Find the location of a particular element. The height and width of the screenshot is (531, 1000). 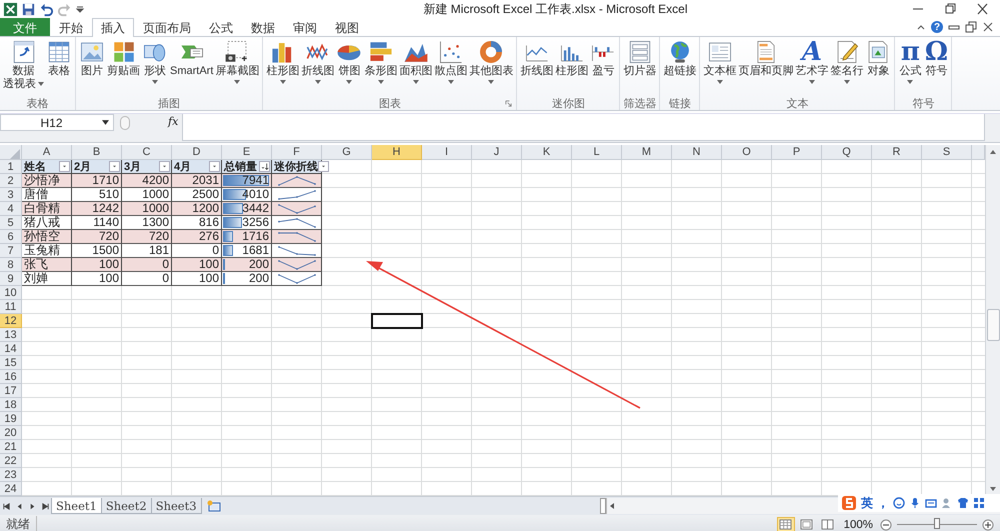

ribbon-button: 页眉和页脚 is located at coordinates (765, 66).